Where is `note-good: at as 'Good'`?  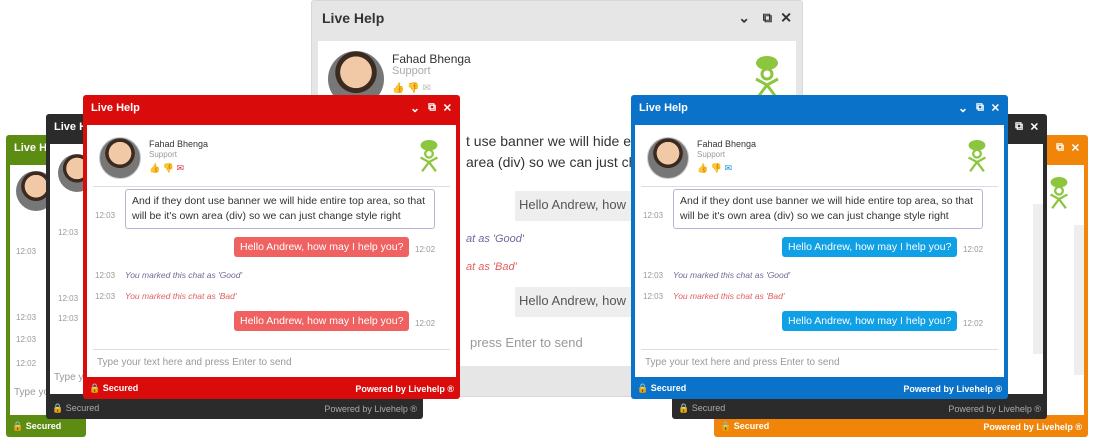 note-good: at as 'Good' is located at coordinates (495, 239).